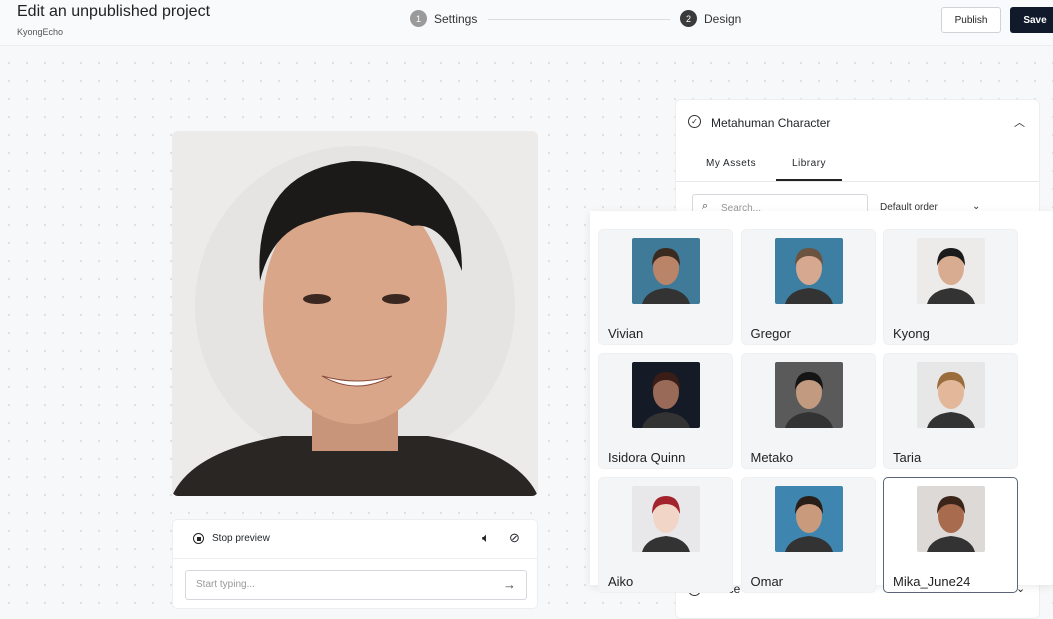 The image size is (1053, 619). I want to click on character-name: Vivian, so click(626, 333).